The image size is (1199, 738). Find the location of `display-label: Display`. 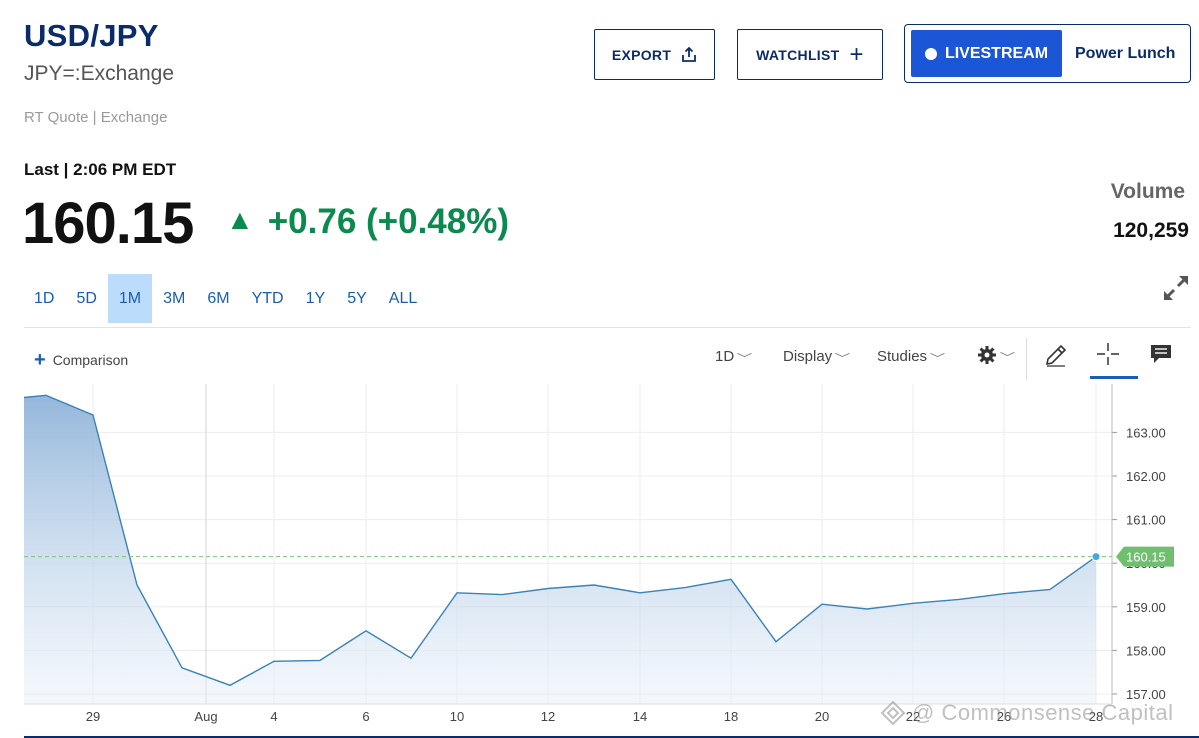

display-label: Display is located at coordinates (808, 356).